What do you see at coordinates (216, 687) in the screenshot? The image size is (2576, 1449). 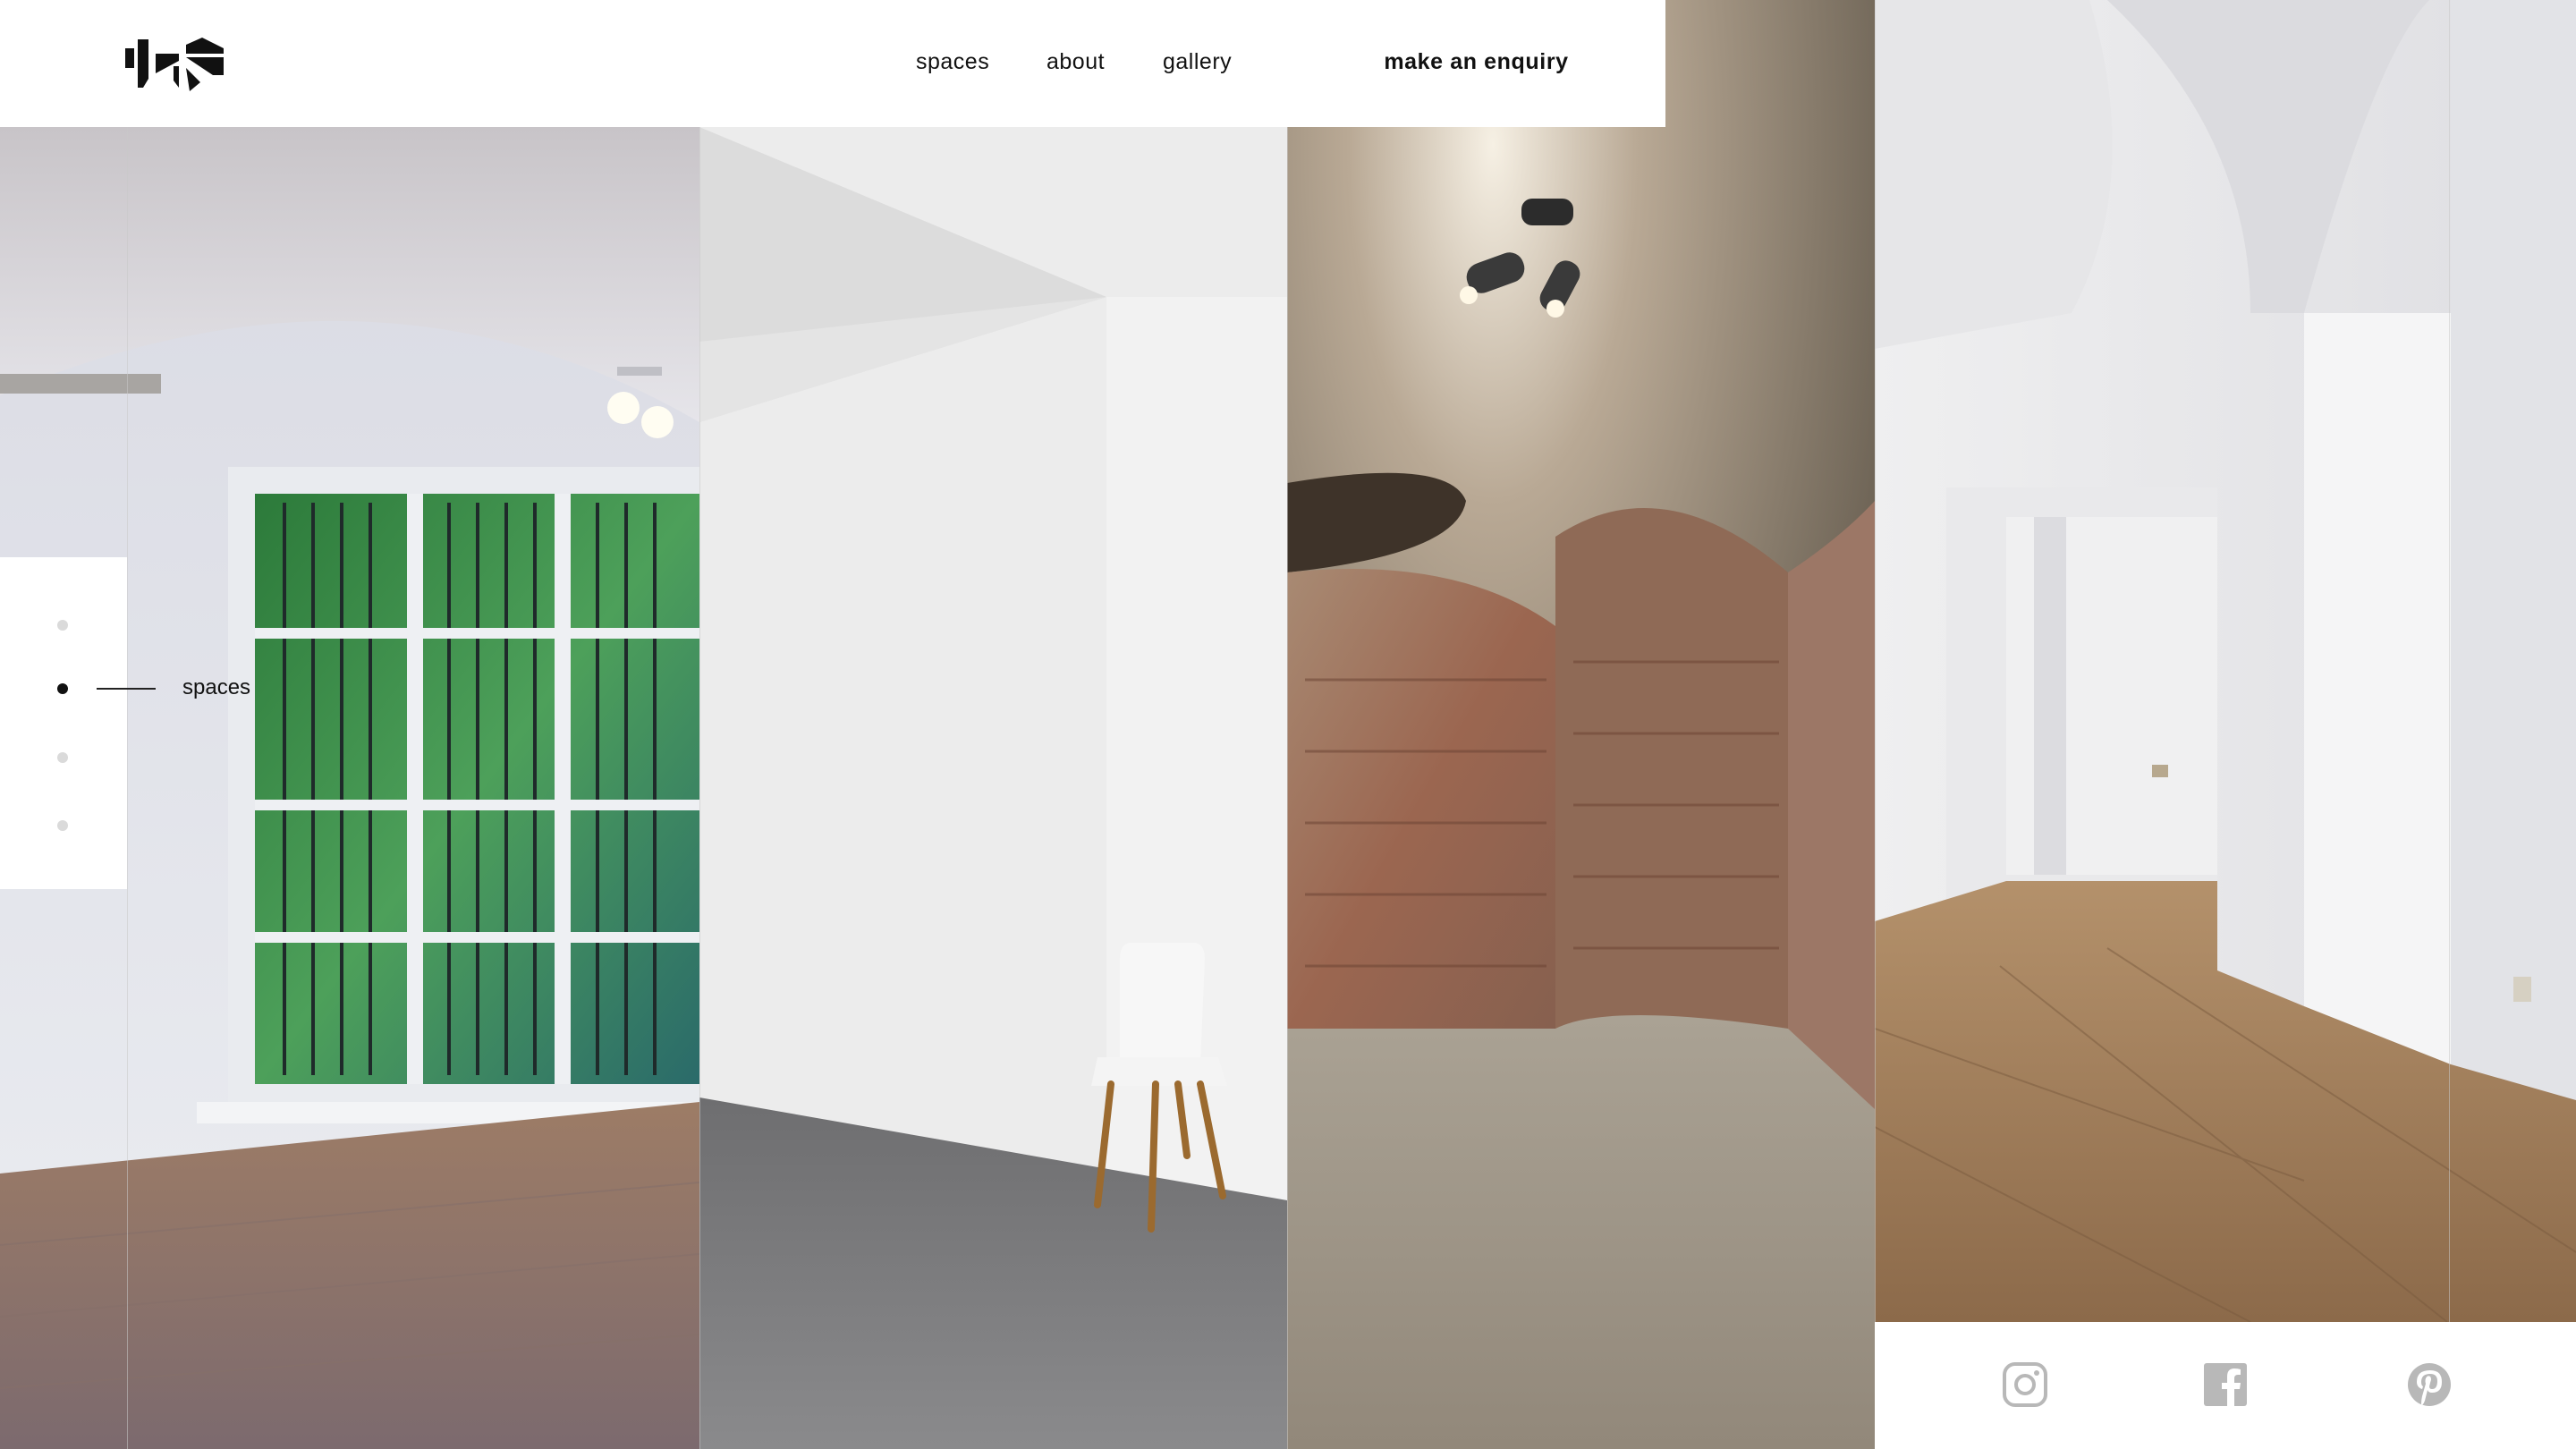 I see `pagination-active-label: spaces` at bounding box center [216, 687].